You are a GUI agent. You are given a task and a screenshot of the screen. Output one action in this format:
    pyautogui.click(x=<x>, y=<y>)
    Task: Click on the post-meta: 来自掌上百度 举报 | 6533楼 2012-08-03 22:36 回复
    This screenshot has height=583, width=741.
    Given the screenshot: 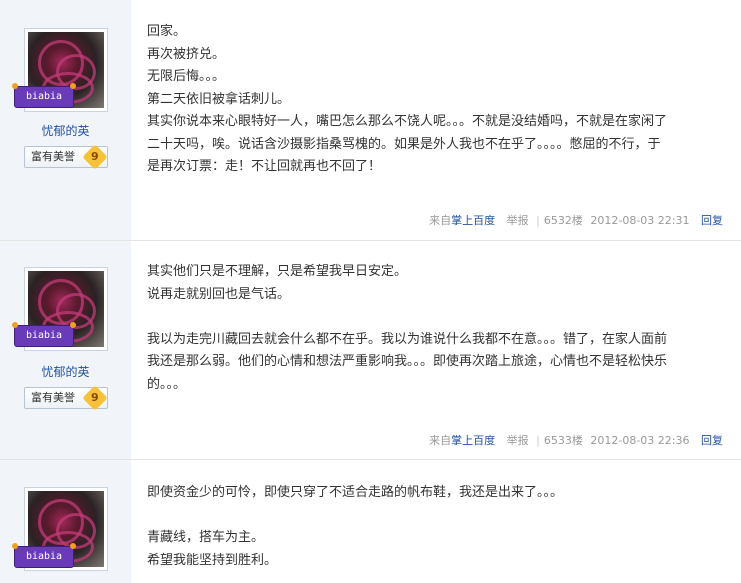 What is the action you would take?
    pyautogui.click(x=576, y=440)
    